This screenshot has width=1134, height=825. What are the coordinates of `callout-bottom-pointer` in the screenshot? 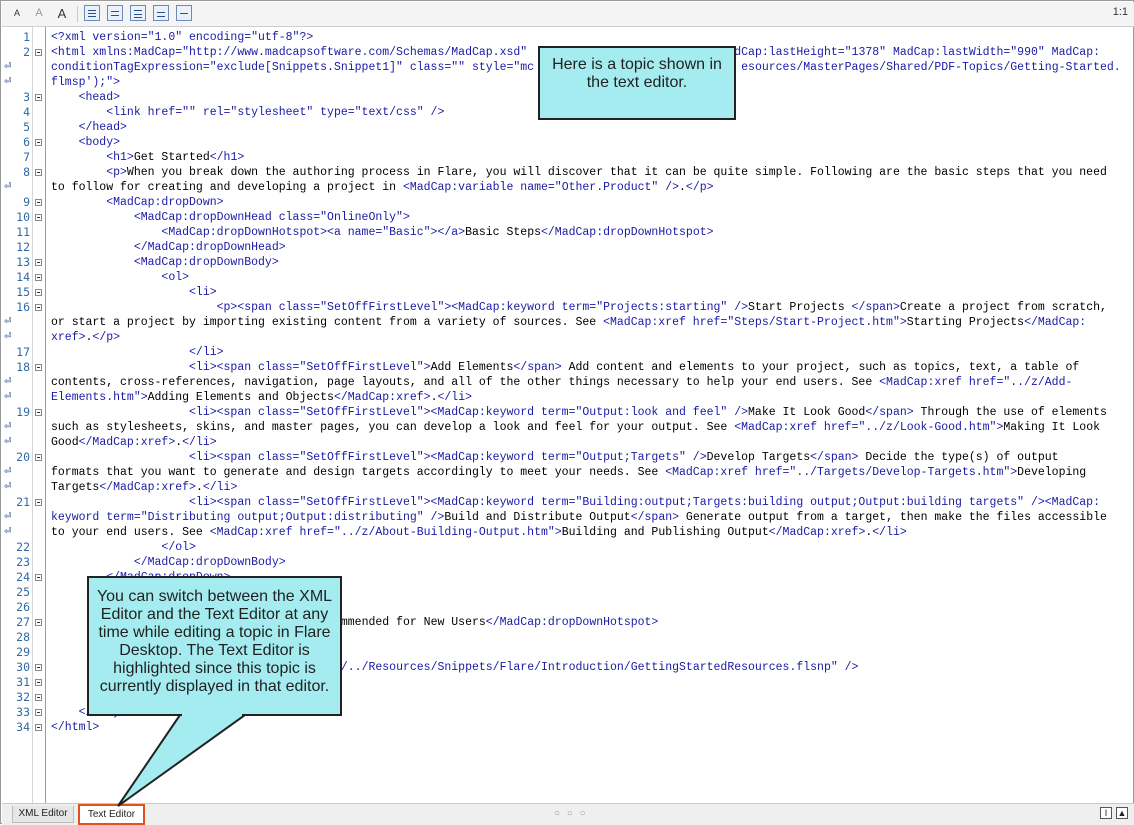 It's located at (183, 760).